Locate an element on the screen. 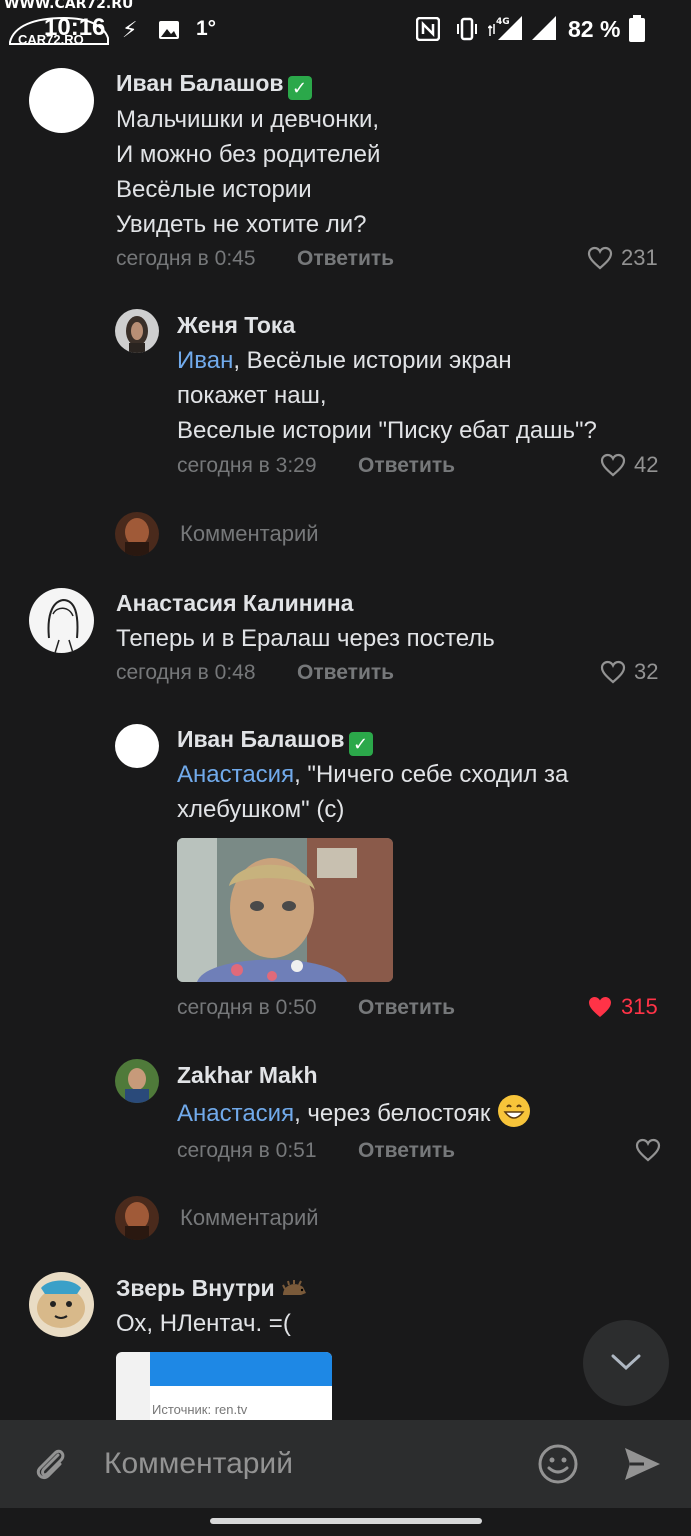  attached-preview: Источник: ren.tv is located at coordinates (224, 1386).